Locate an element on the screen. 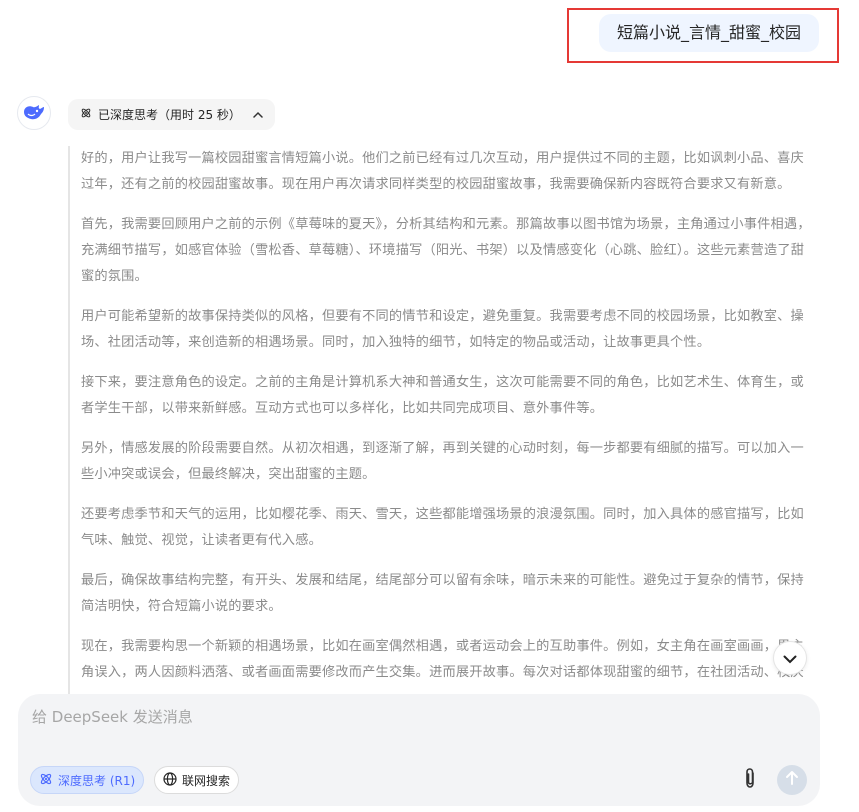  chevron-down-icon is located at coordinates (790, 658).